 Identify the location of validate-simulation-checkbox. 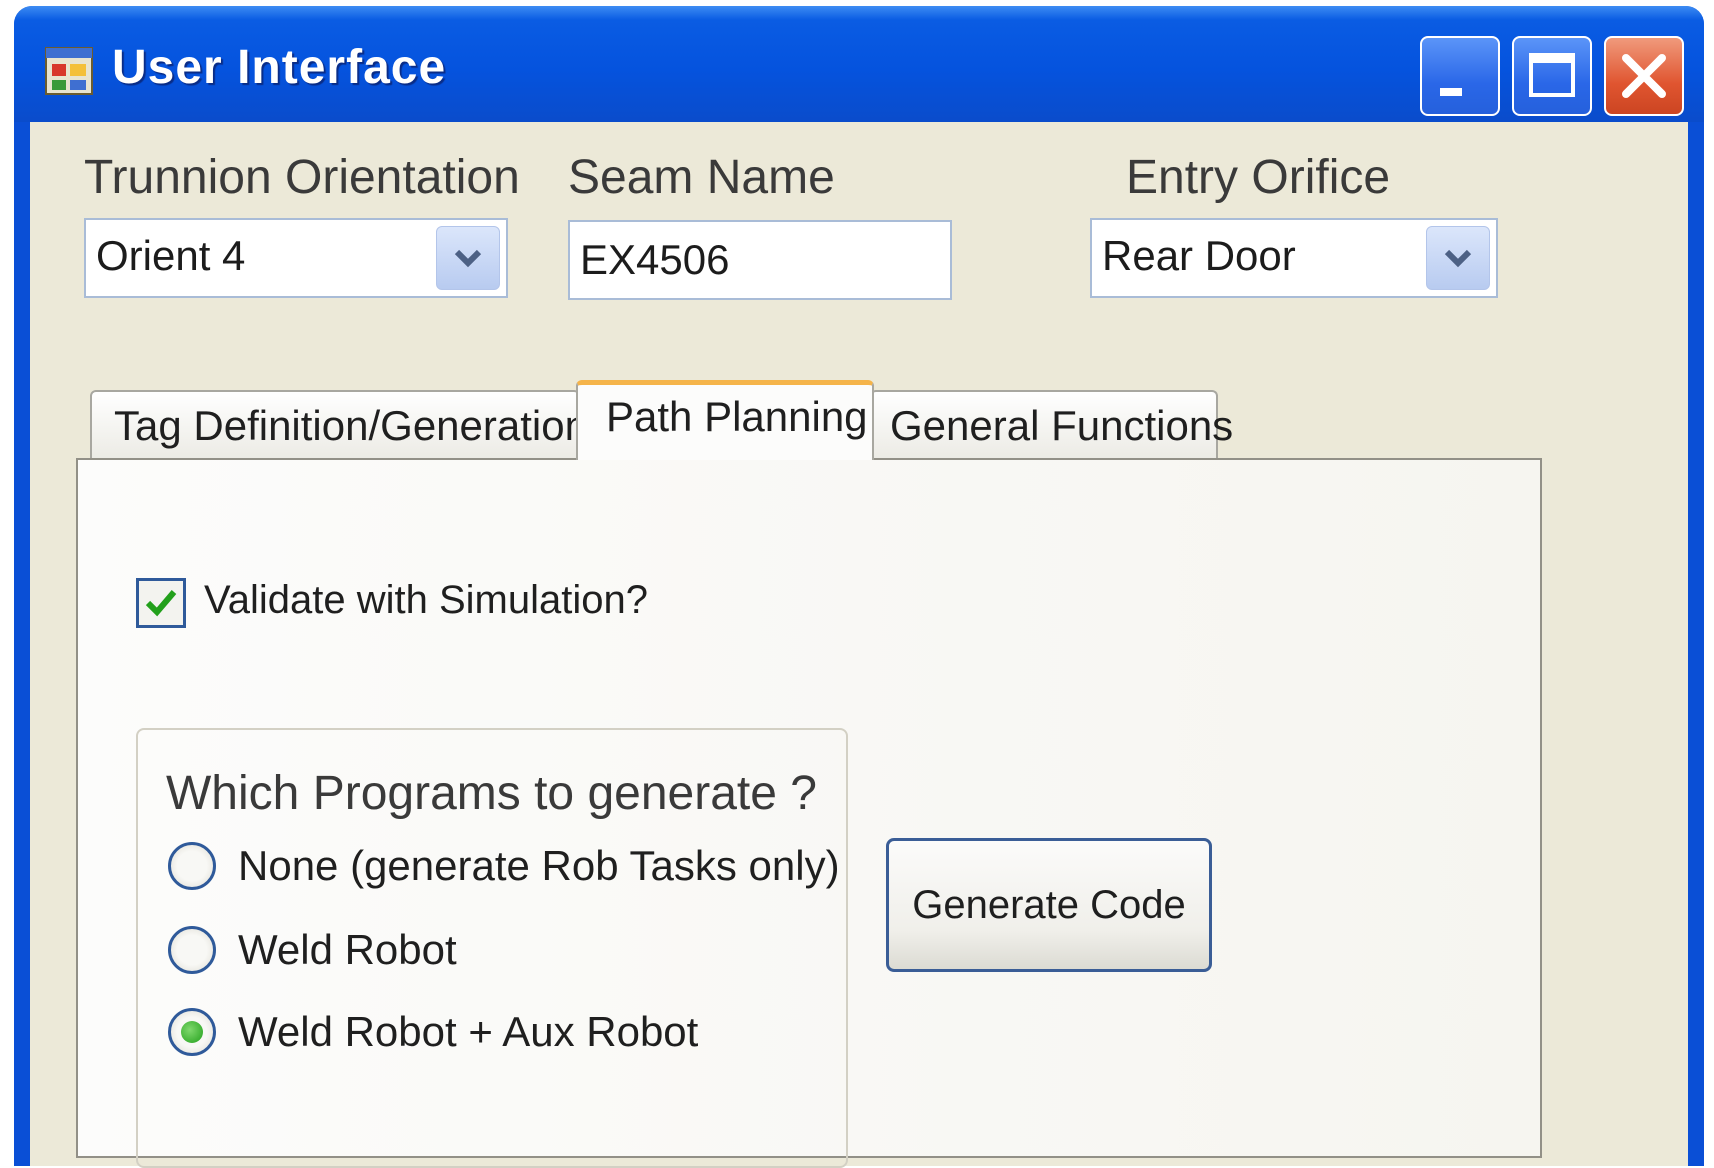
(161, 603).